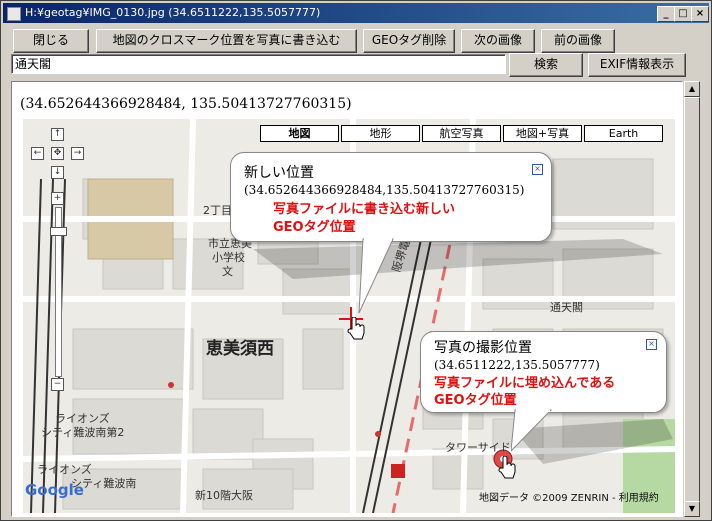 This screenshot has height=521, width=712. What do you see at coordinates (692, 509) in the screenshot?
I see `scroll-down-icon: ▼` at bounding box center [692, 509].